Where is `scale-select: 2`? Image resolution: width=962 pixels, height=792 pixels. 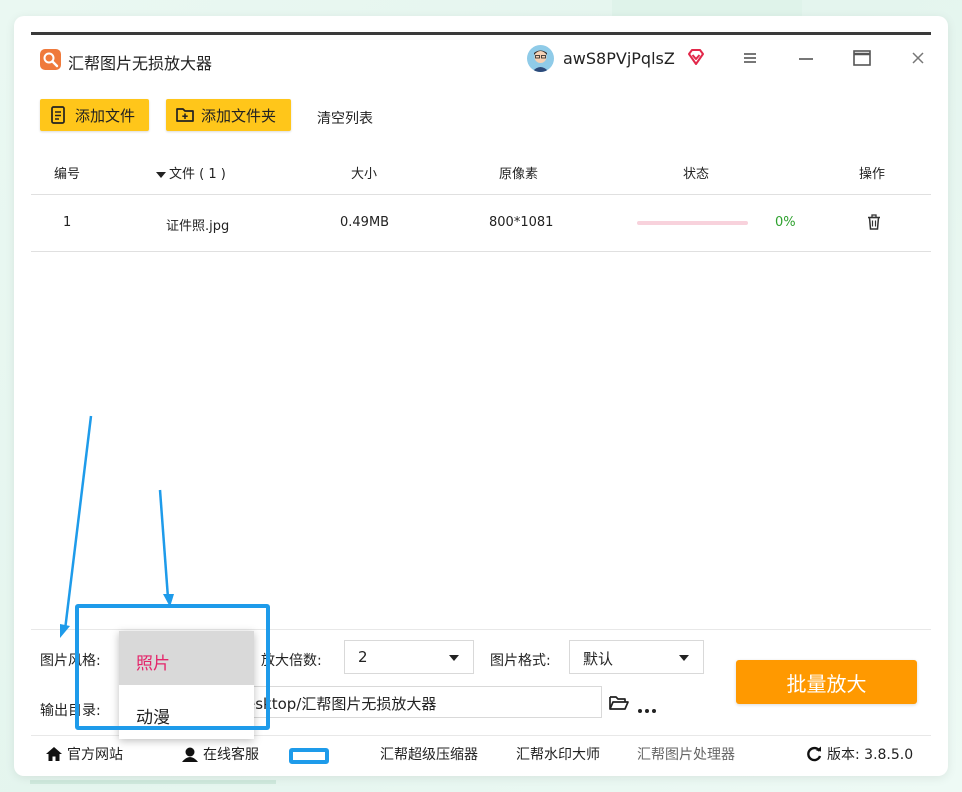 scale-select: 2 is located at coordinates (409, 657).